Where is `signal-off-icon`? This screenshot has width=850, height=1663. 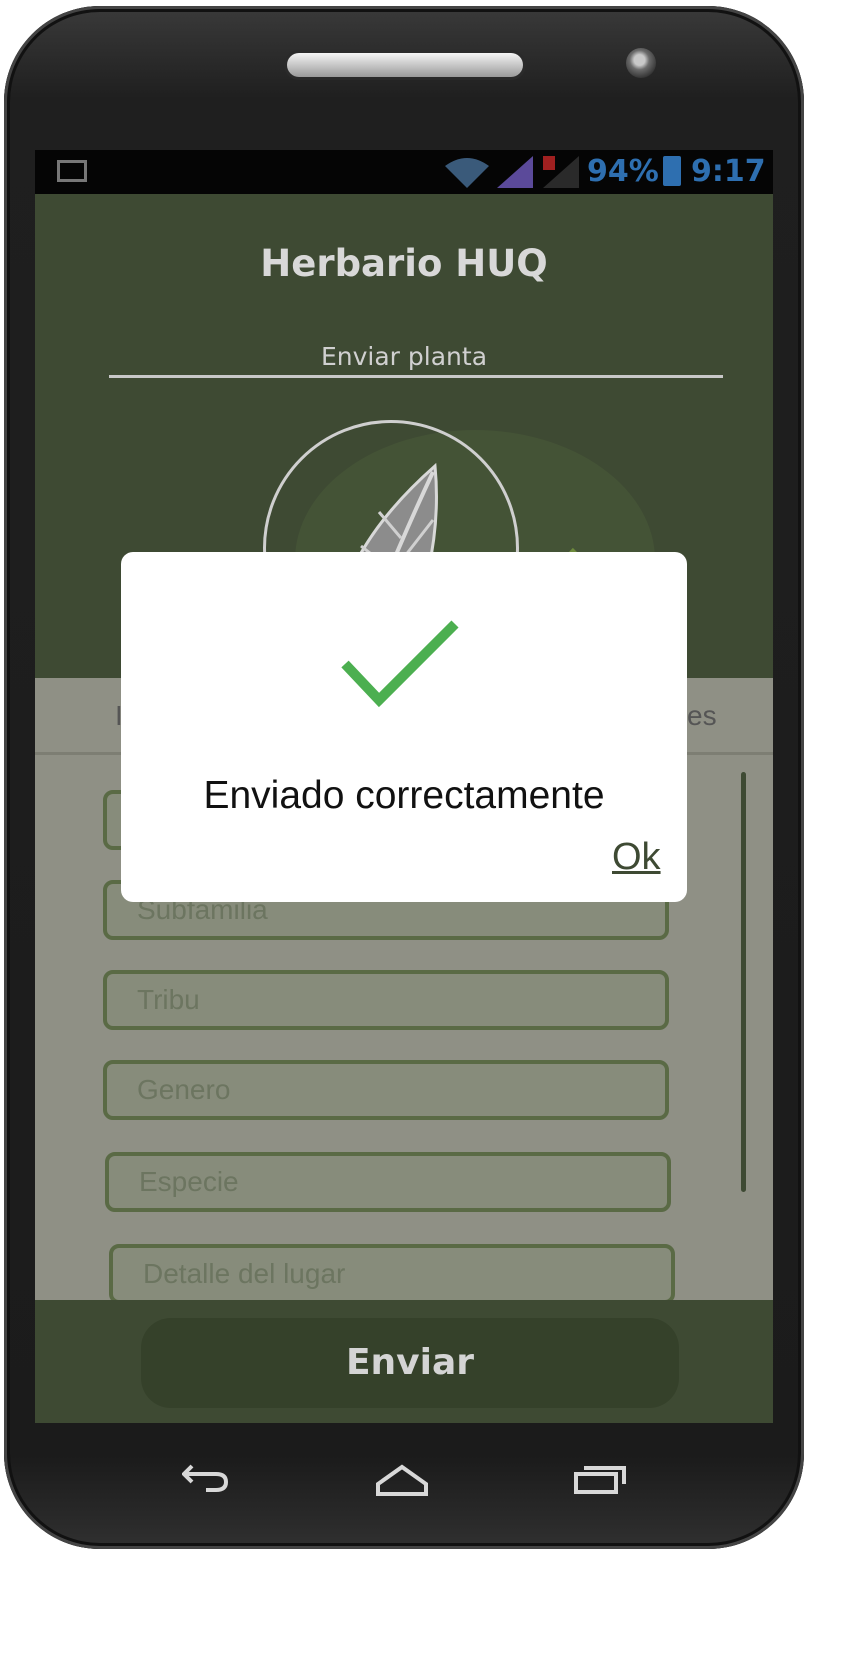
signal-off-icon is located at coordinates (561, 172).